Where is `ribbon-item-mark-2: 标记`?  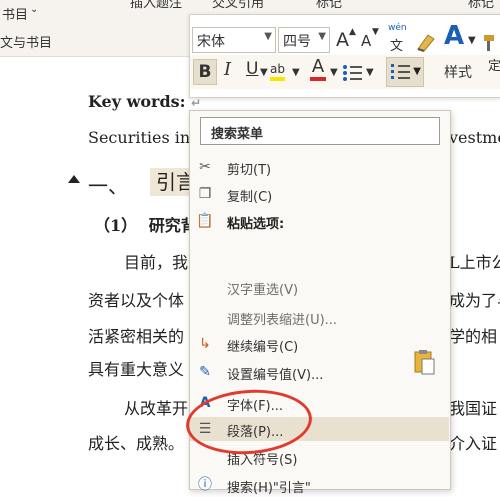
ribbon-item-mark-2: 标记 is located at coordinates (481, 5).